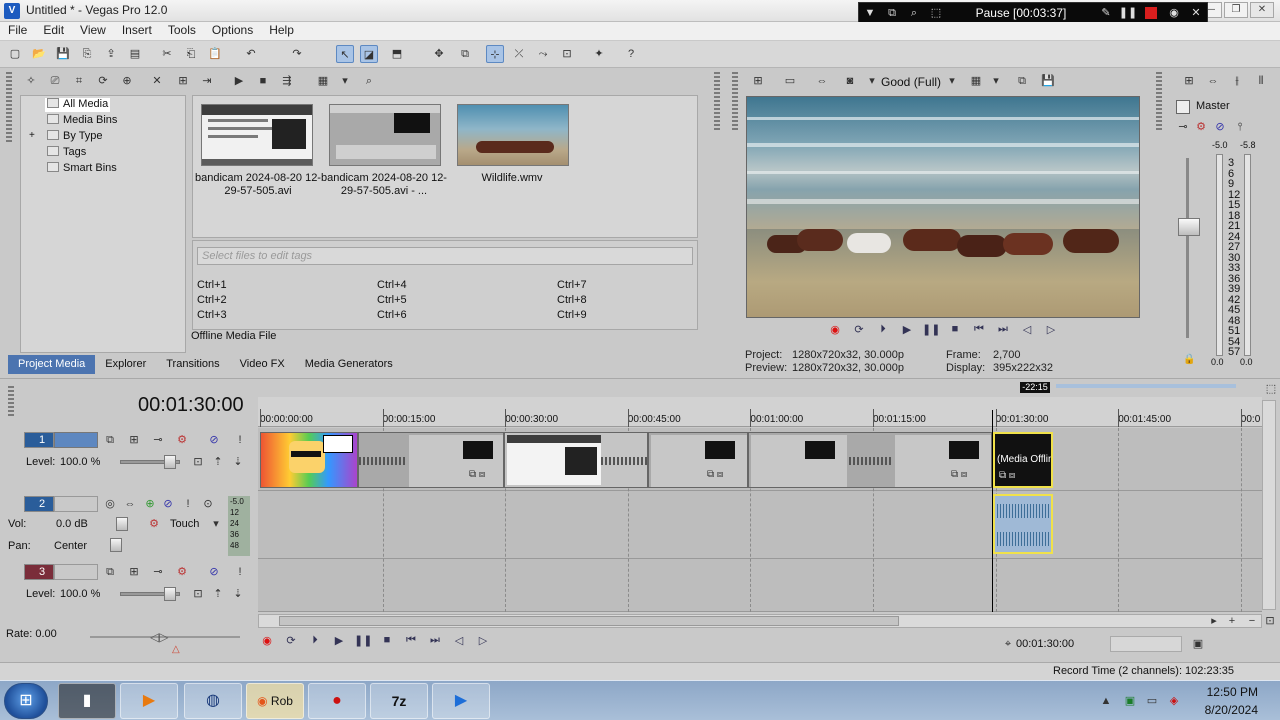 This screenshot has height=720, width=1280. Describe the element at coordinates (459, 642) in the screenshot. I see `previous-frame-icon: ◁` at that location.